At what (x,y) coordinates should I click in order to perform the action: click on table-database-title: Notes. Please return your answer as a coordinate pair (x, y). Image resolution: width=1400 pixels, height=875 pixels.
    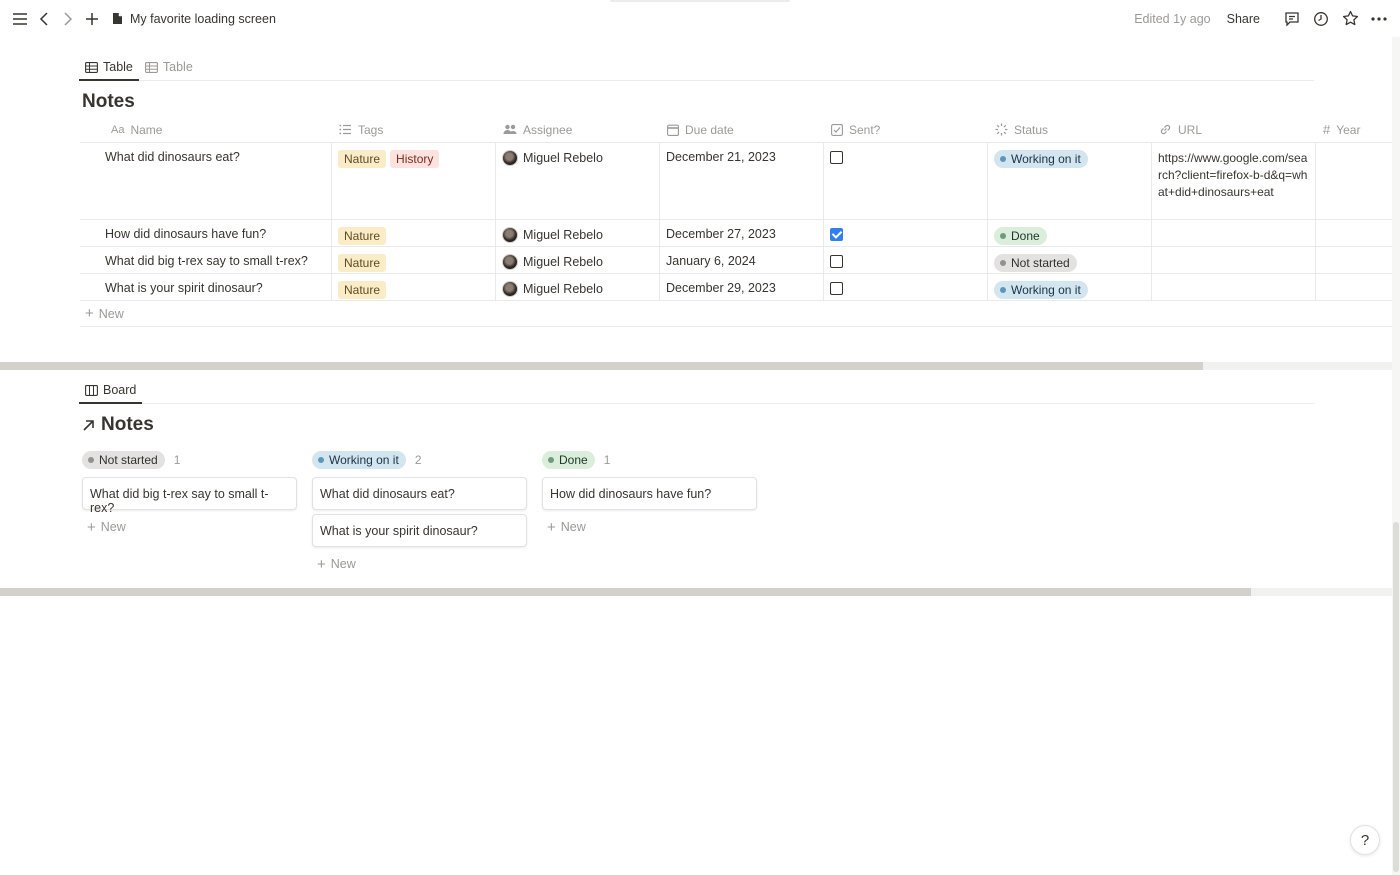
    Looking at the image, I should click on (108, 102).